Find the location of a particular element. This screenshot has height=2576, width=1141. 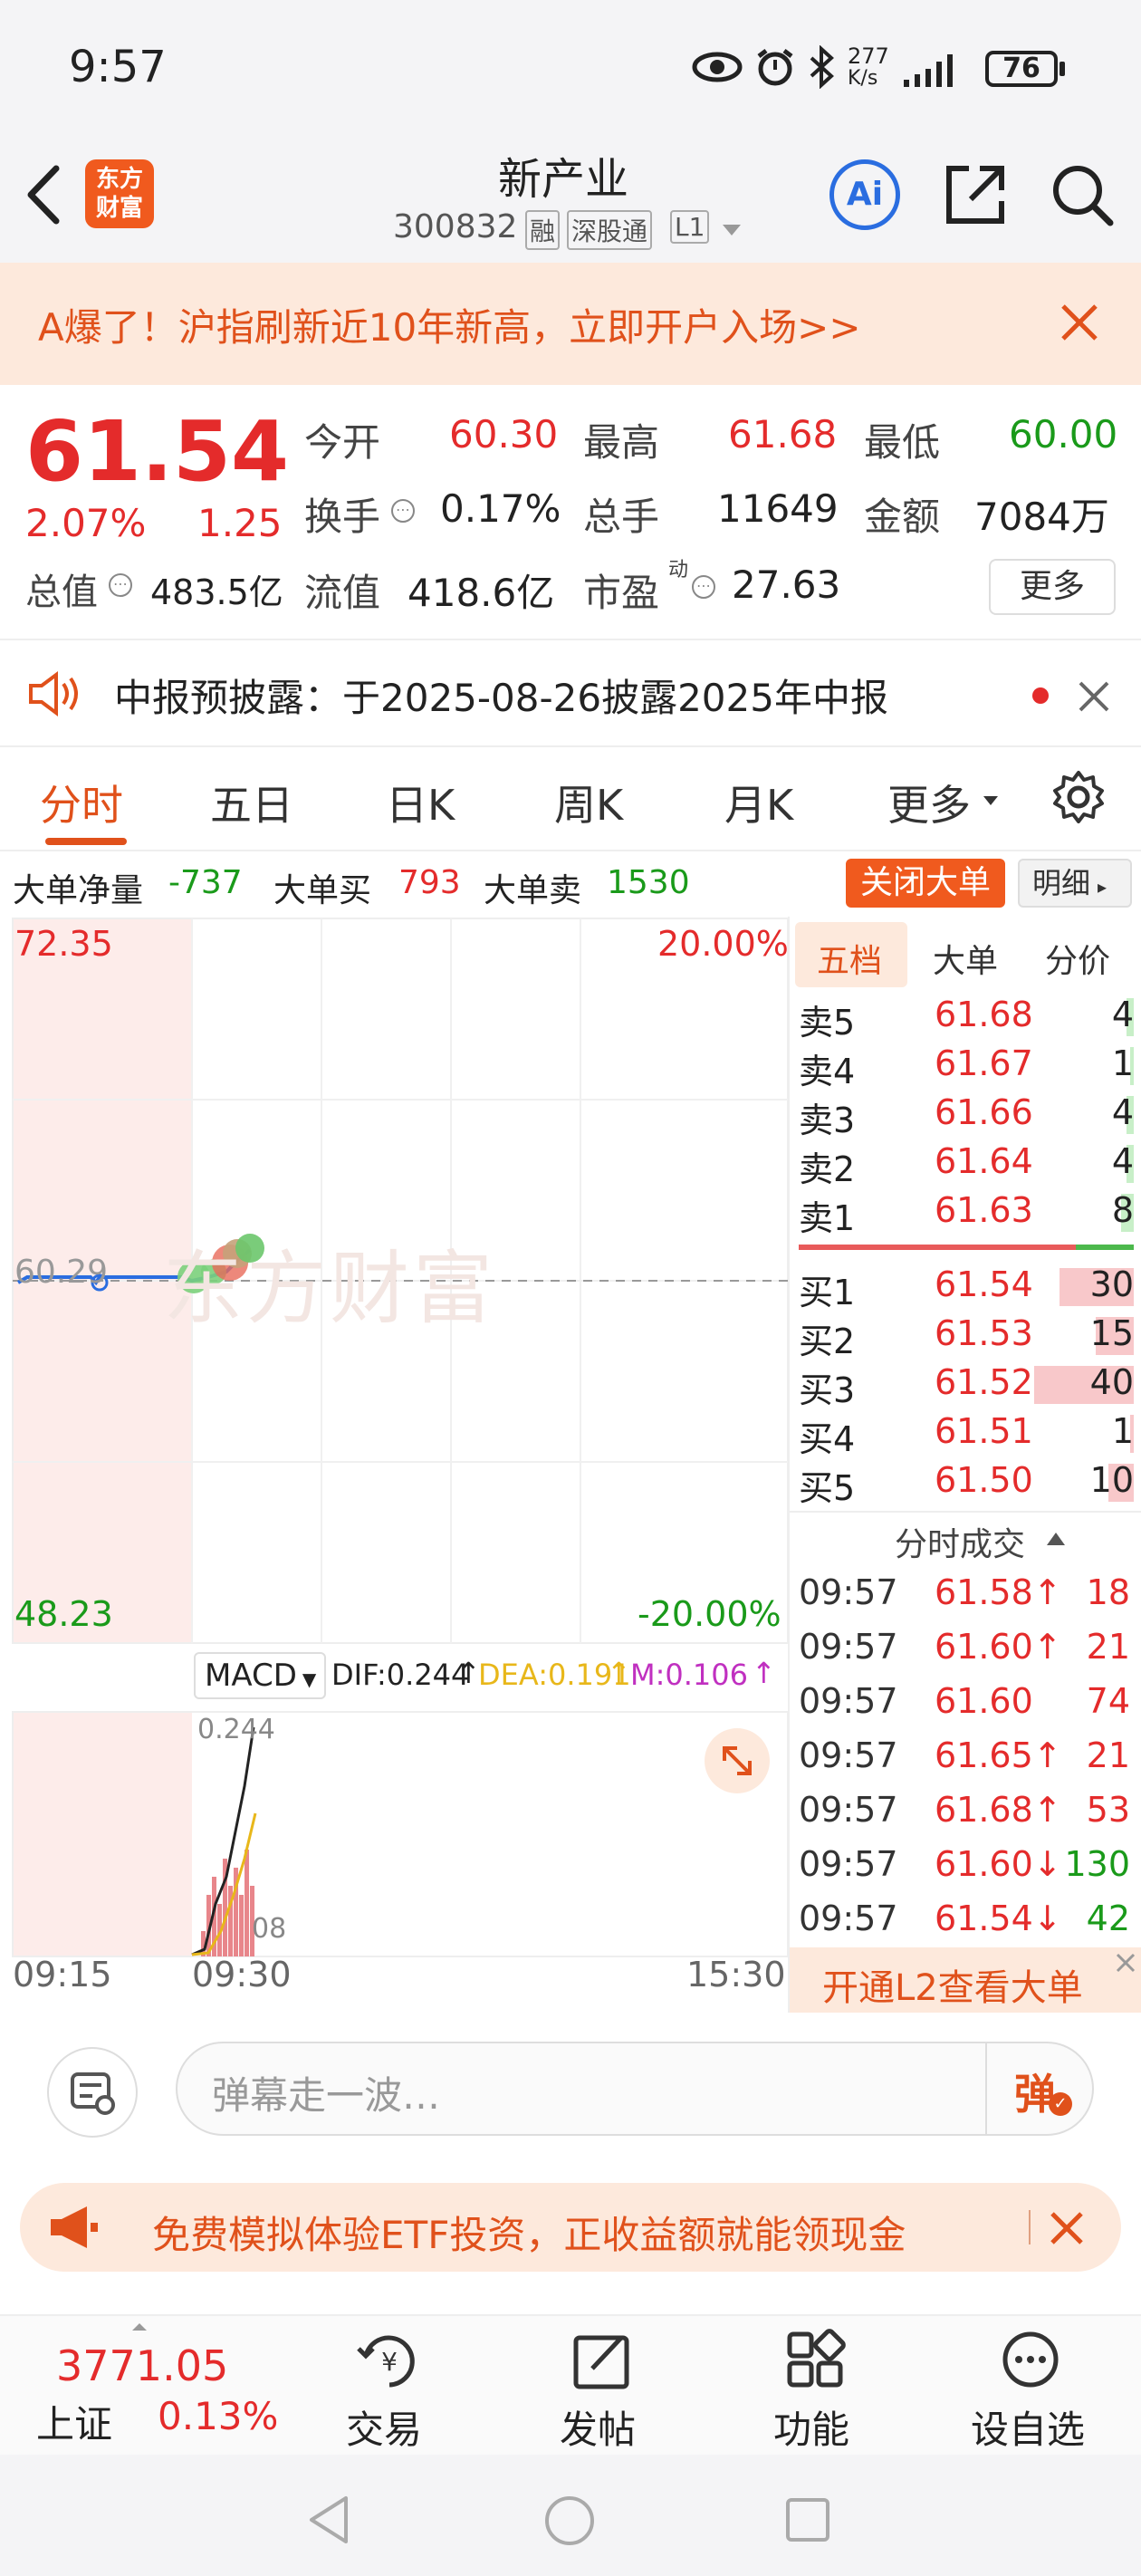

bid-row: 买1 61.54 30 is located at coordinates (966, 1286).